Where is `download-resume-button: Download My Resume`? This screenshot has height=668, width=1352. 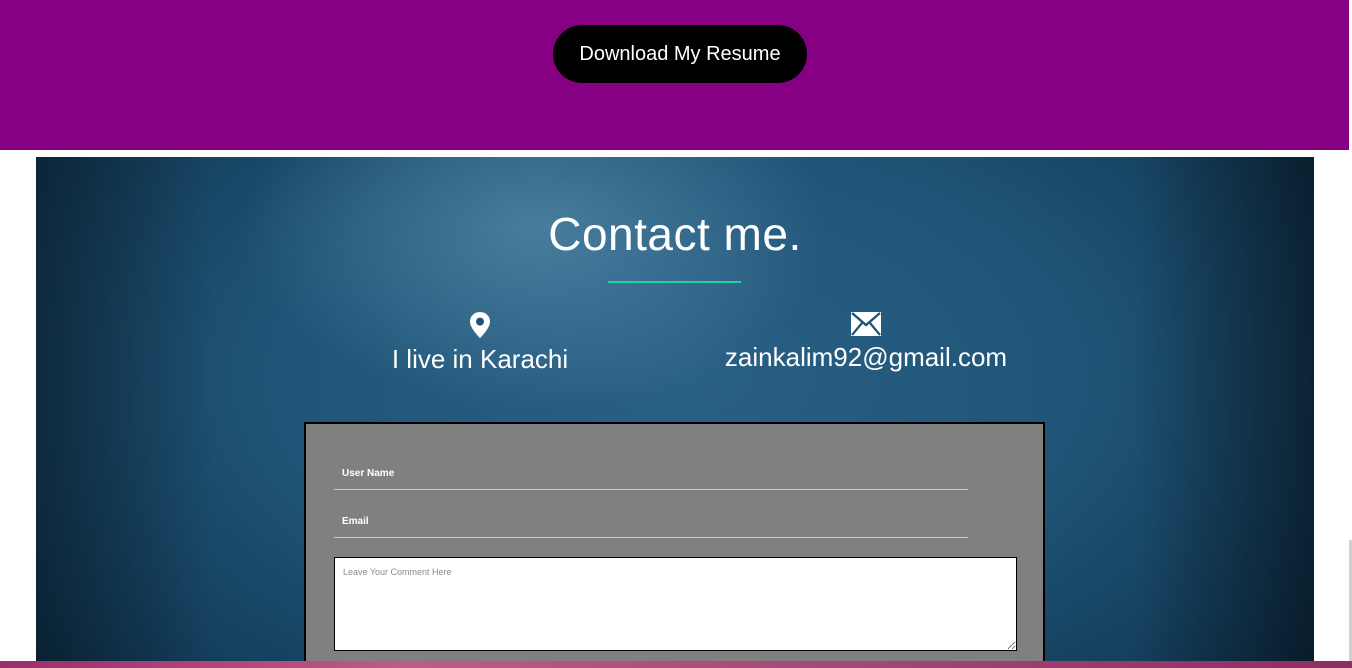 download-resume-button: Download My Resume is located at coordinates (680, 54).